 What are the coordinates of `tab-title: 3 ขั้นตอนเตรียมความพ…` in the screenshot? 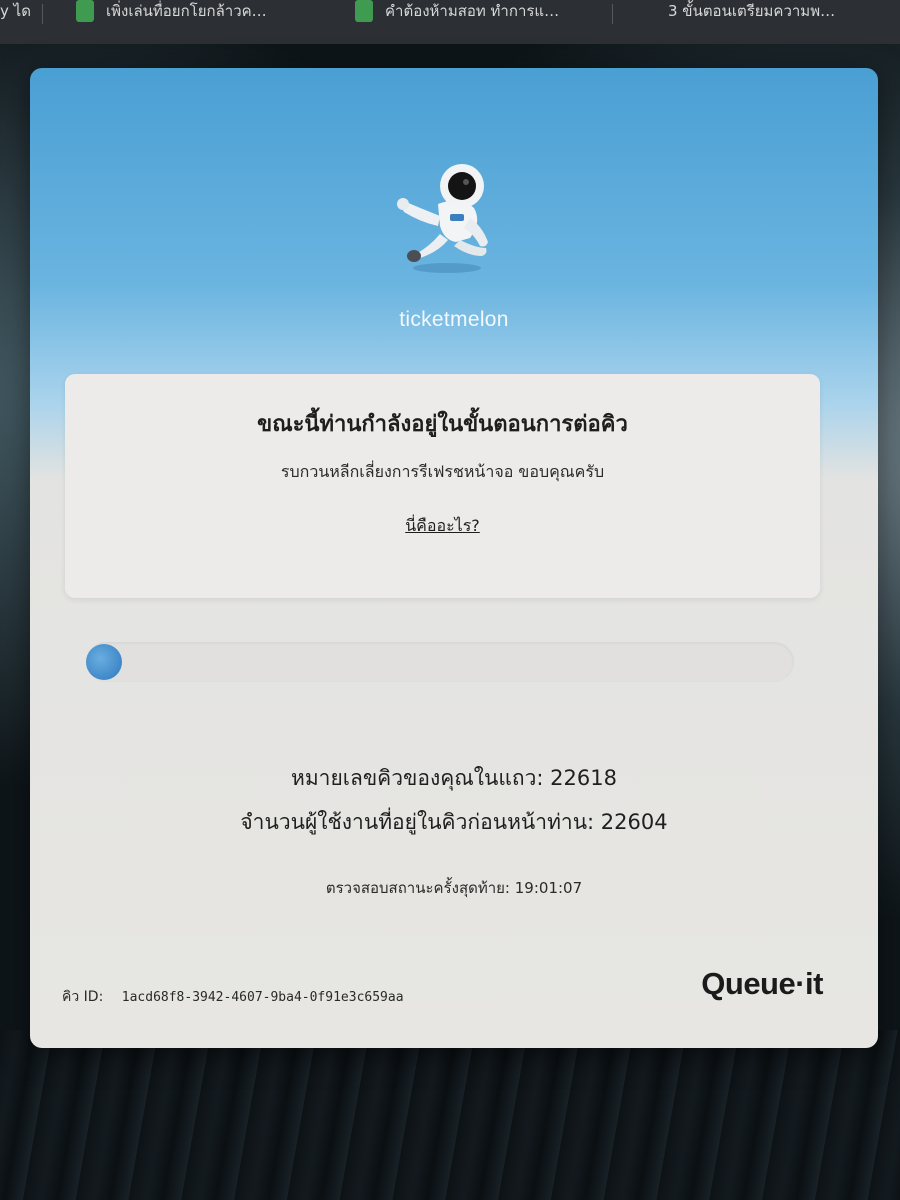 It's located at (752, 11).